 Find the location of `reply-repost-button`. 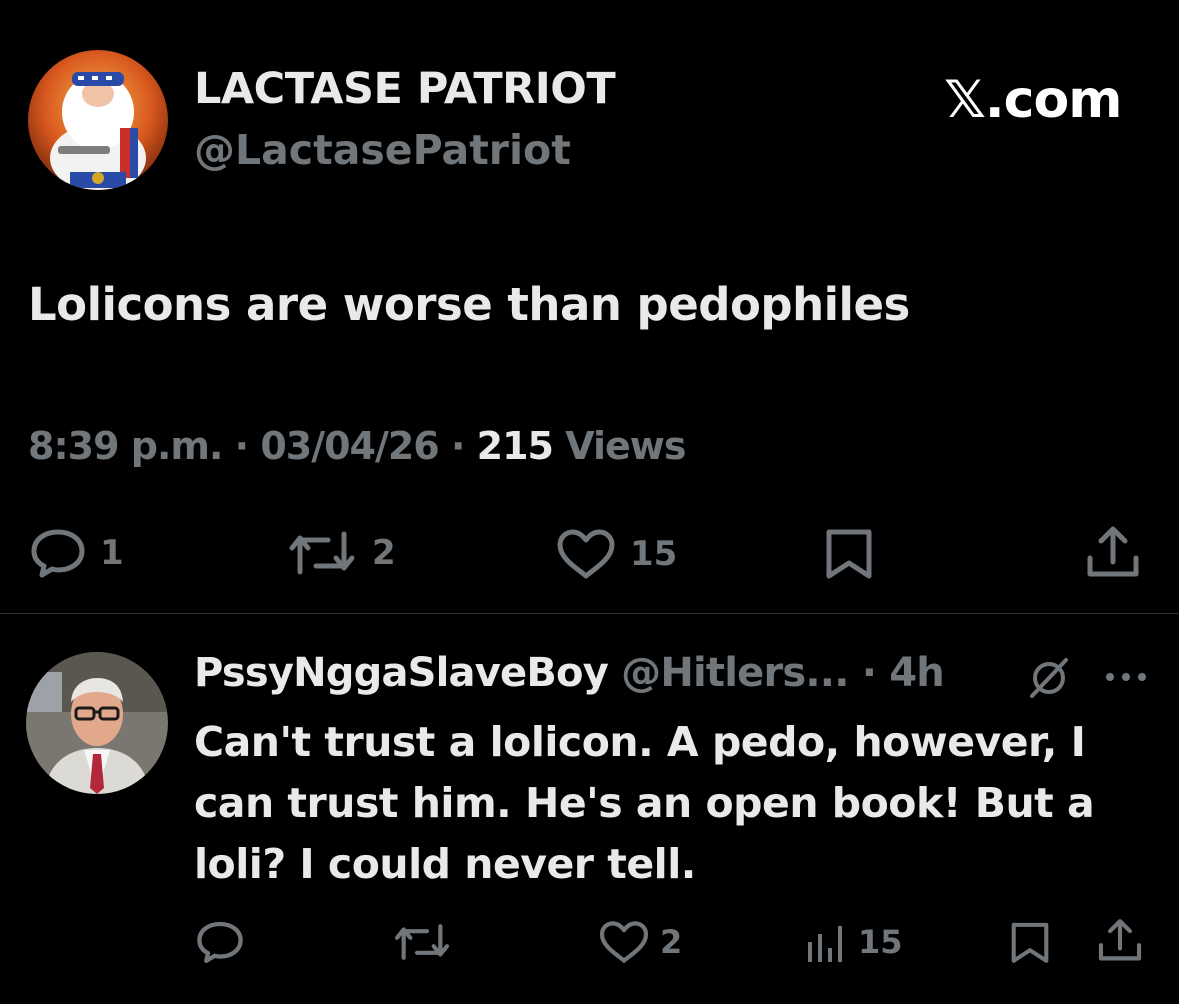

reply-repost-button is located at coordinates (427, 942).